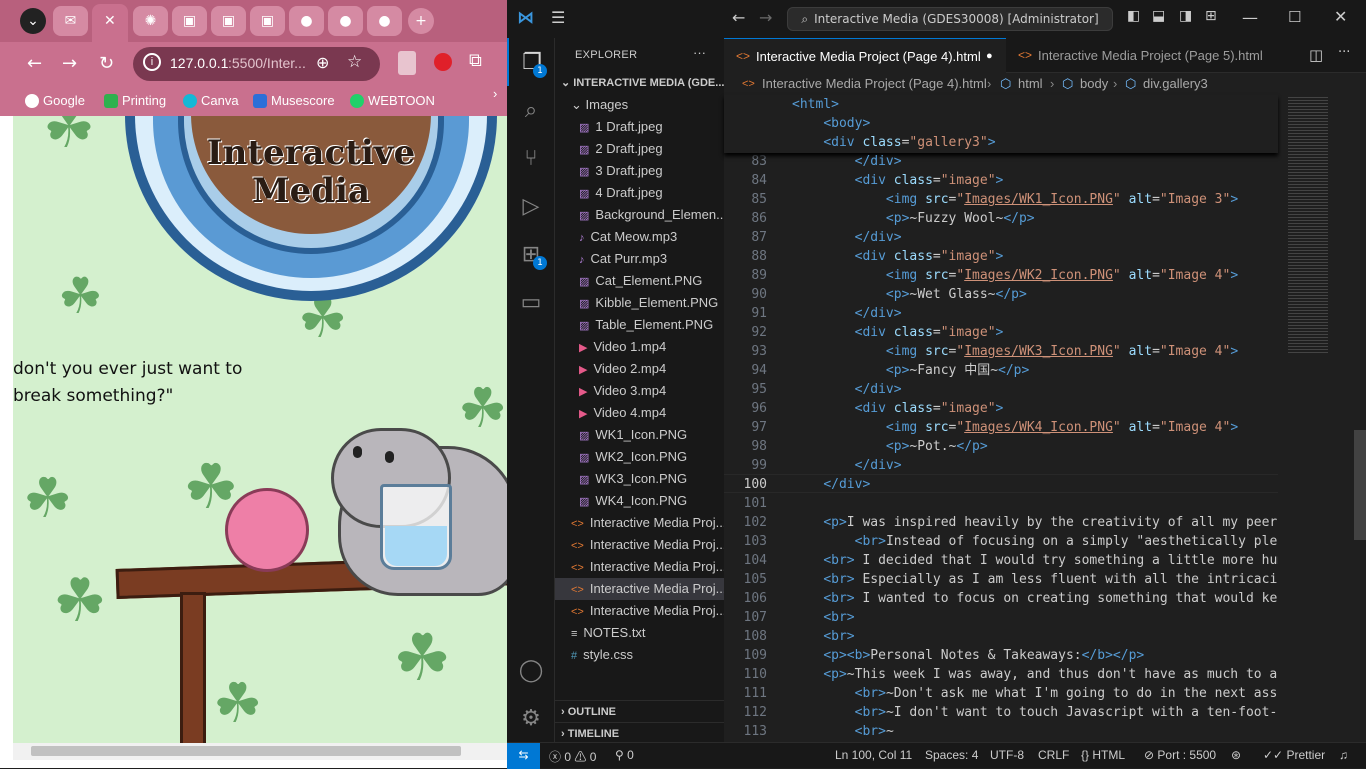  Describe the element at coordinates (246, 751) in the screenshot. I see `scrollbar-thumb` at that location.